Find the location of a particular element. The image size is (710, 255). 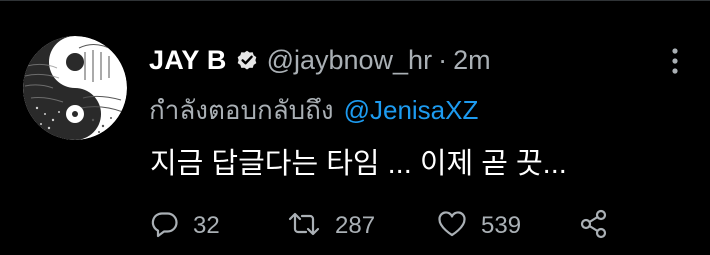

tweet-header: JAY B @jaybnow_hr · 2m is located at coordinates (320, 60).